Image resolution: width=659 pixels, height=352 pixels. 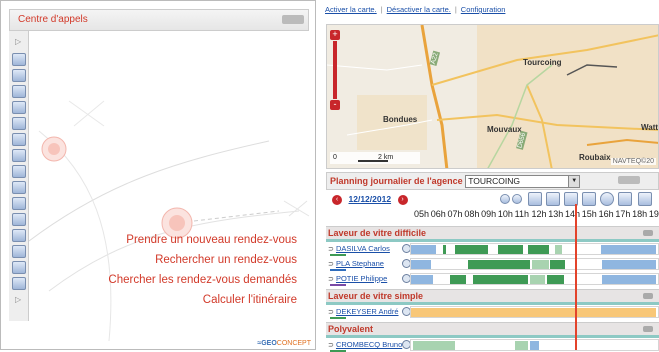 What do you see at coordinates (633, 161) in the screenshot?
I see `map-copyright: NAVTEQ©20` at bounding box center [633, 161].